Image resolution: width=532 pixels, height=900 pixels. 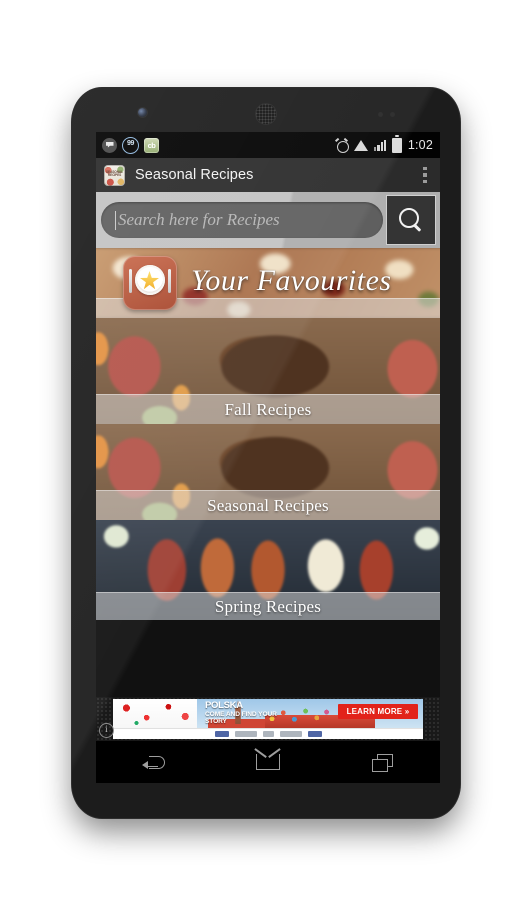 I want to click on signal-icon, so click(x=380, y=145).